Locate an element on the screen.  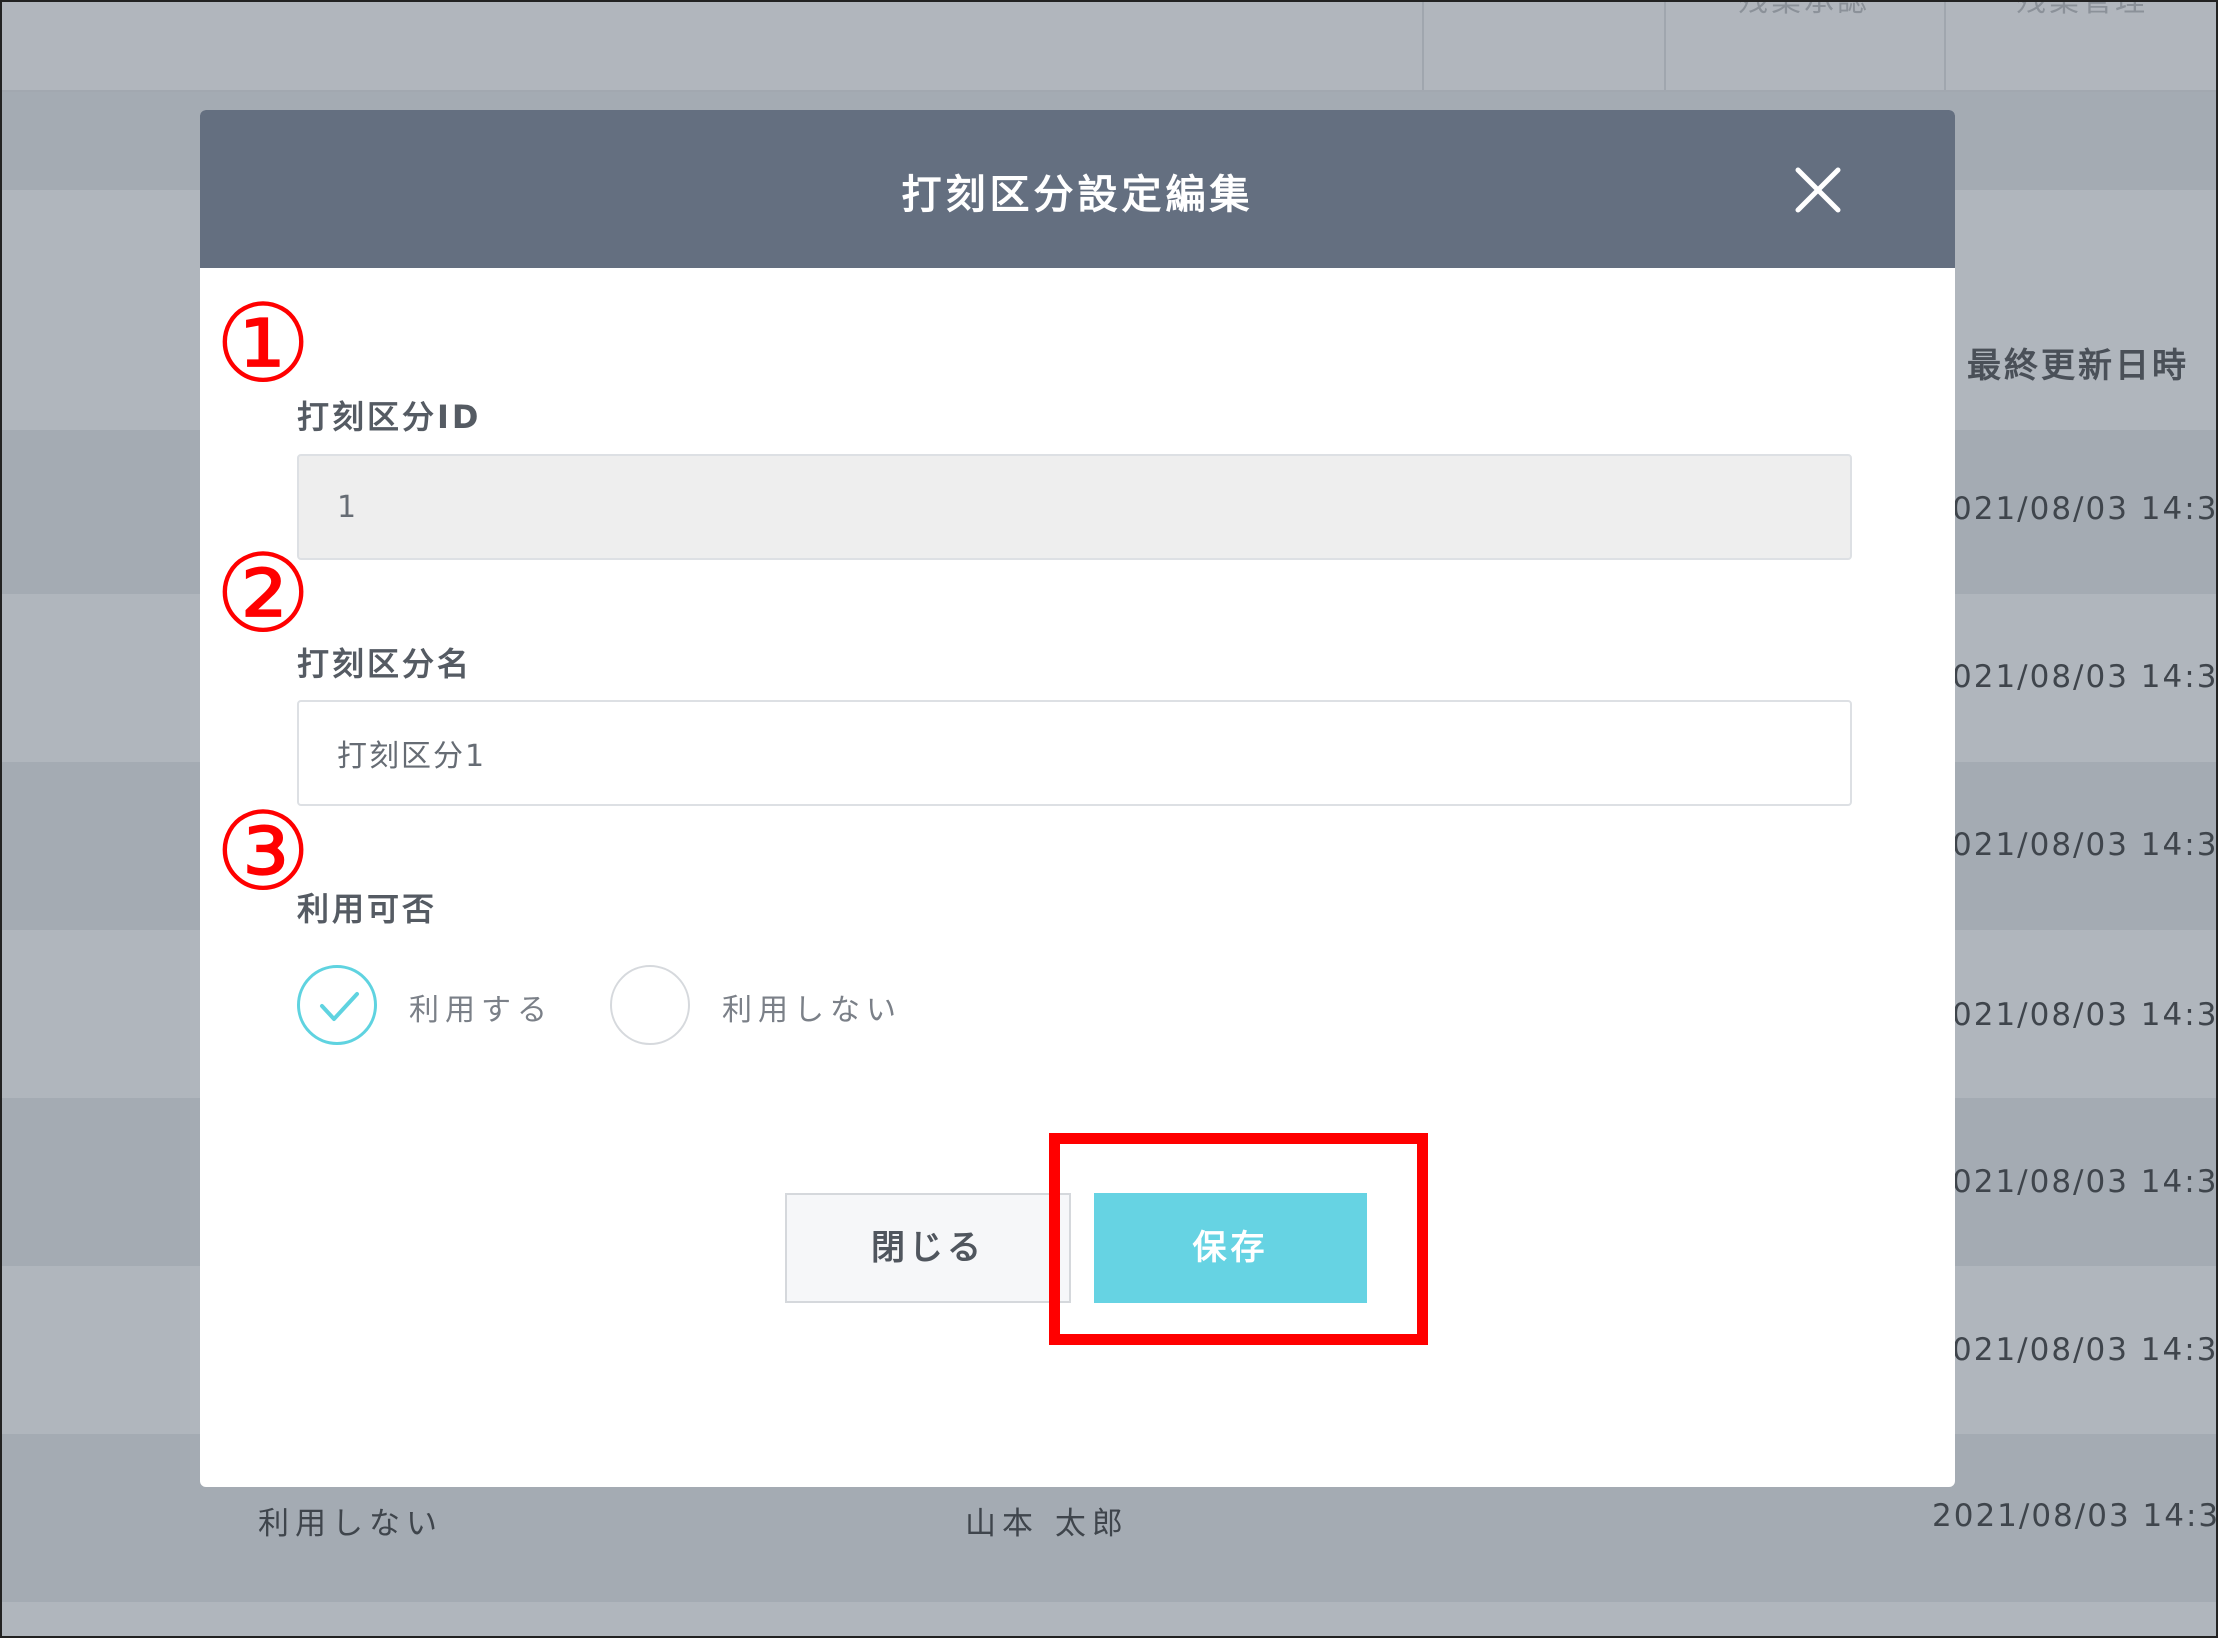
close-button is located at coordinates (1818, 190).